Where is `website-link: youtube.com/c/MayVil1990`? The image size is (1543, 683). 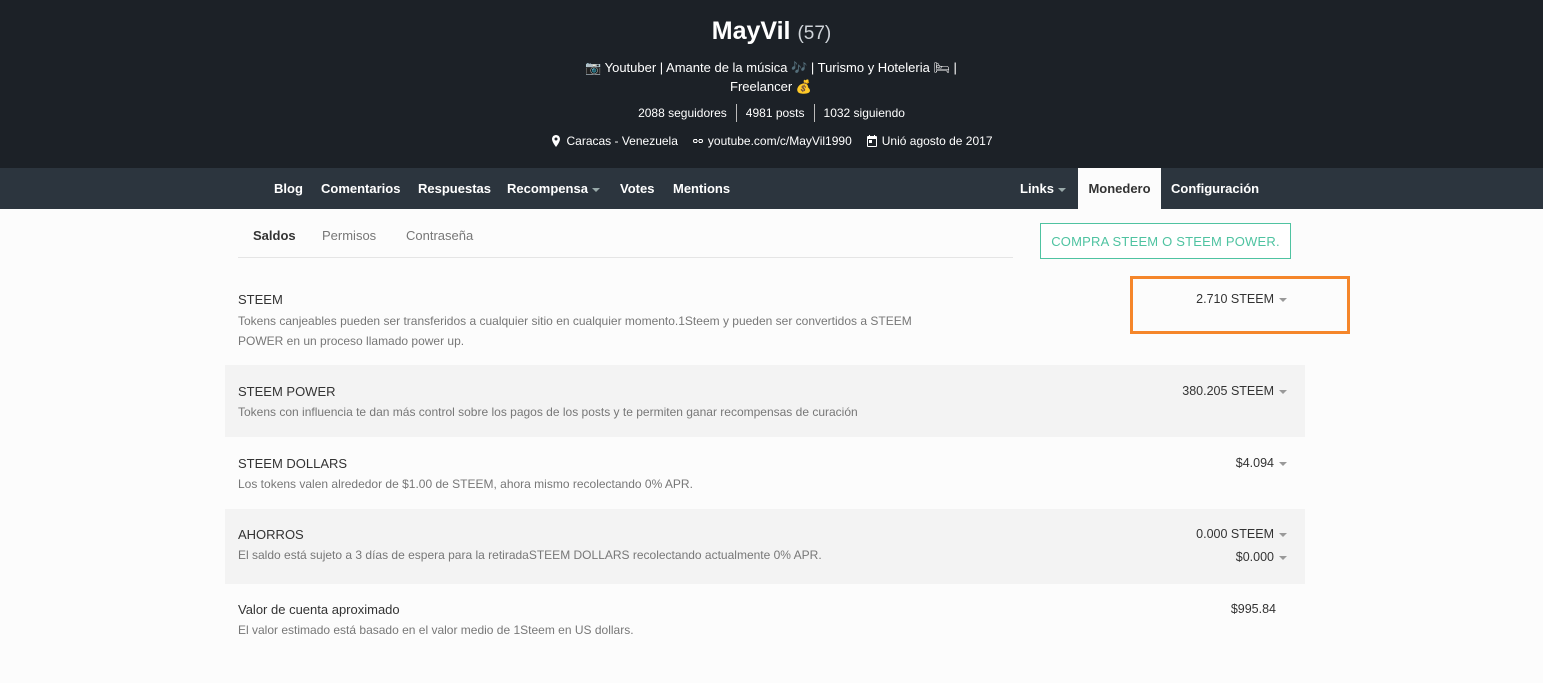 website-link: youtube.com/c/MayVil1990 is located at coordinates (780, 141).